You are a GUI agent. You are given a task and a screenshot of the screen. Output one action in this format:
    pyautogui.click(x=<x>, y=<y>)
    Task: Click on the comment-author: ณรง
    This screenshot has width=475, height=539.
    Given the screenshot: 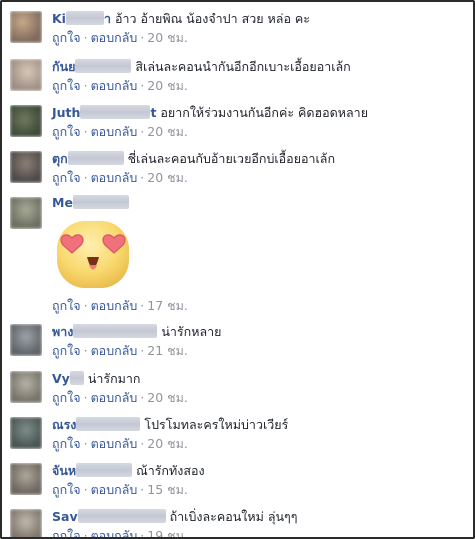 What is the action you would take?
    pyautogui.click(x=96, y=424)
    